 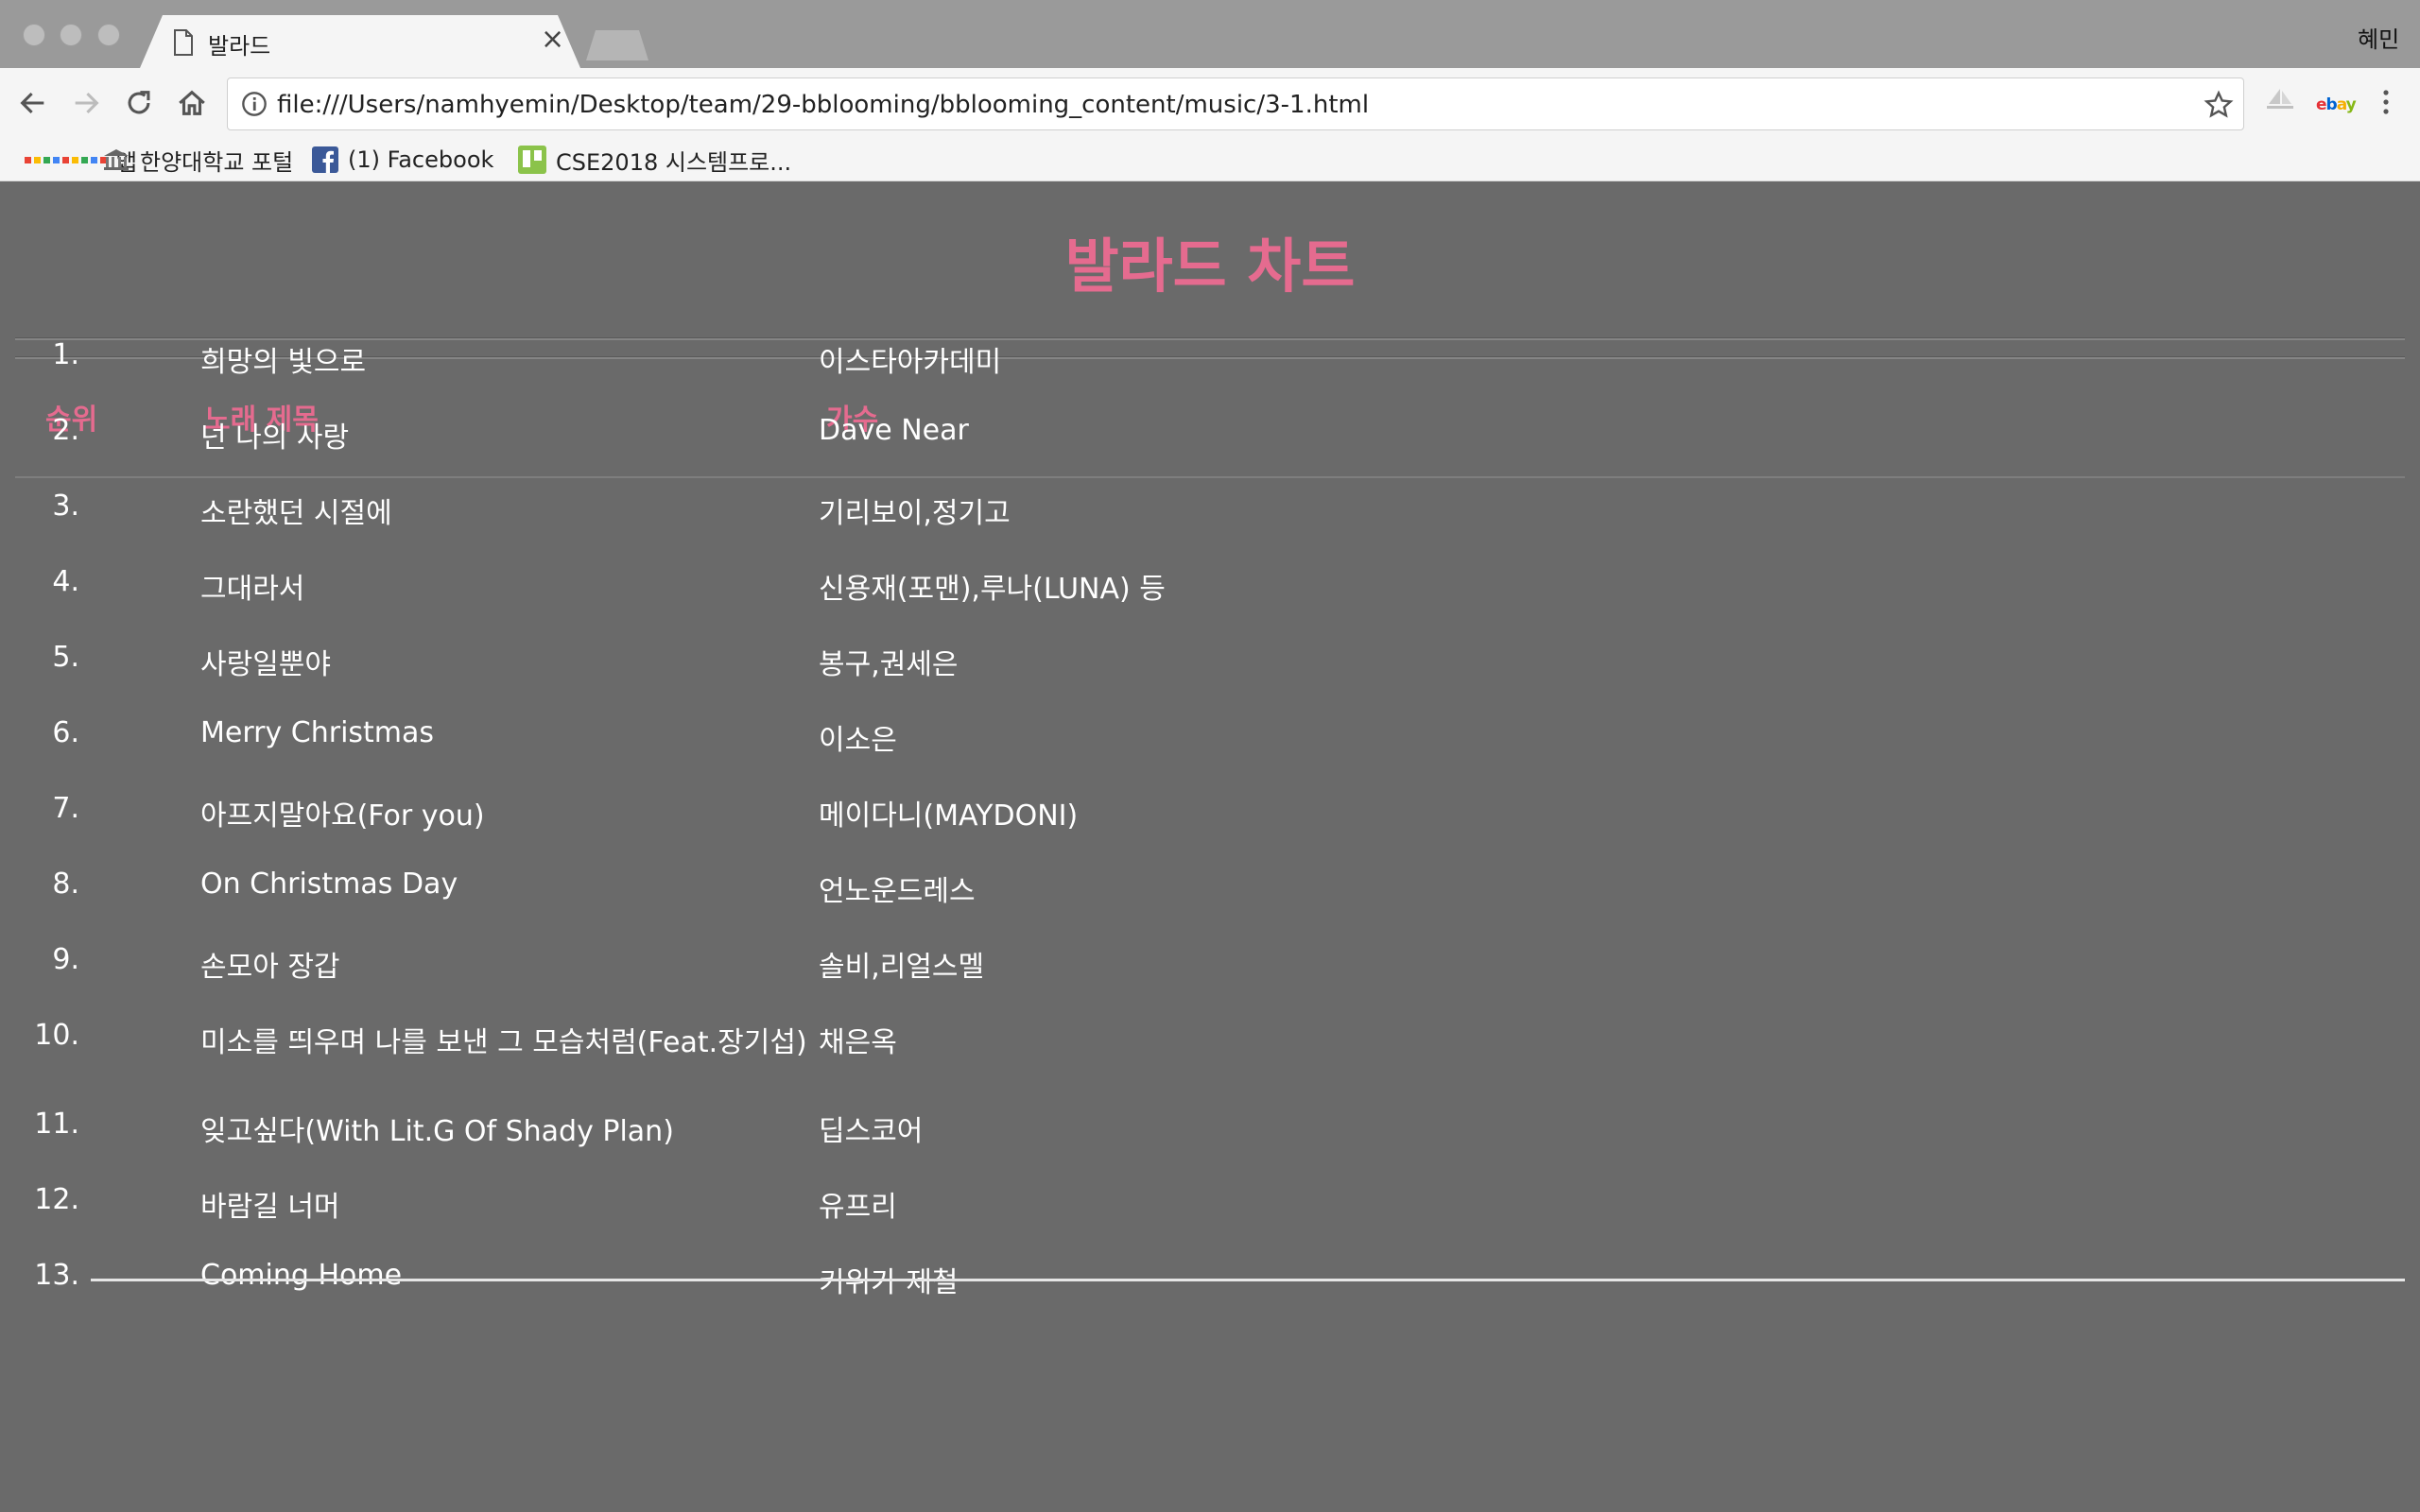 What do you see at coordinates (1210, 361) in the screenshot?
I see `song-row: 1. 희망의 빛으로 이스타아카데미` at bounding box center [1210, 361].